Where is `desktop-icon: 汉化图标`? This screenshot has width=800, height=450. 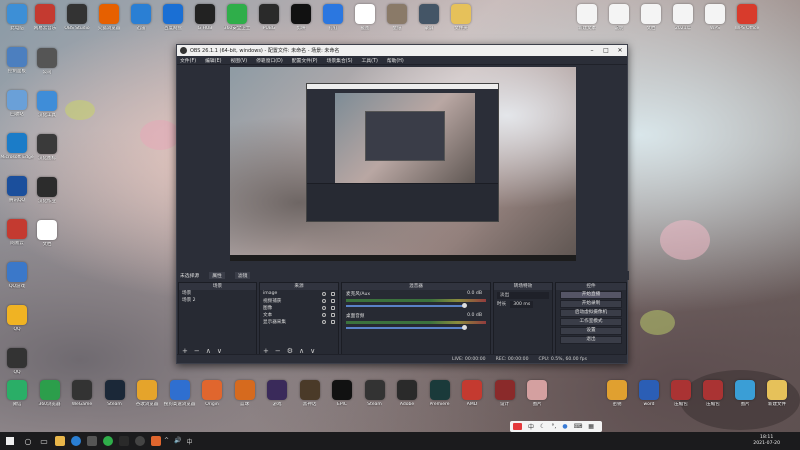
desktop-icon: 汉化图标 is located at coordinates (47, 147).